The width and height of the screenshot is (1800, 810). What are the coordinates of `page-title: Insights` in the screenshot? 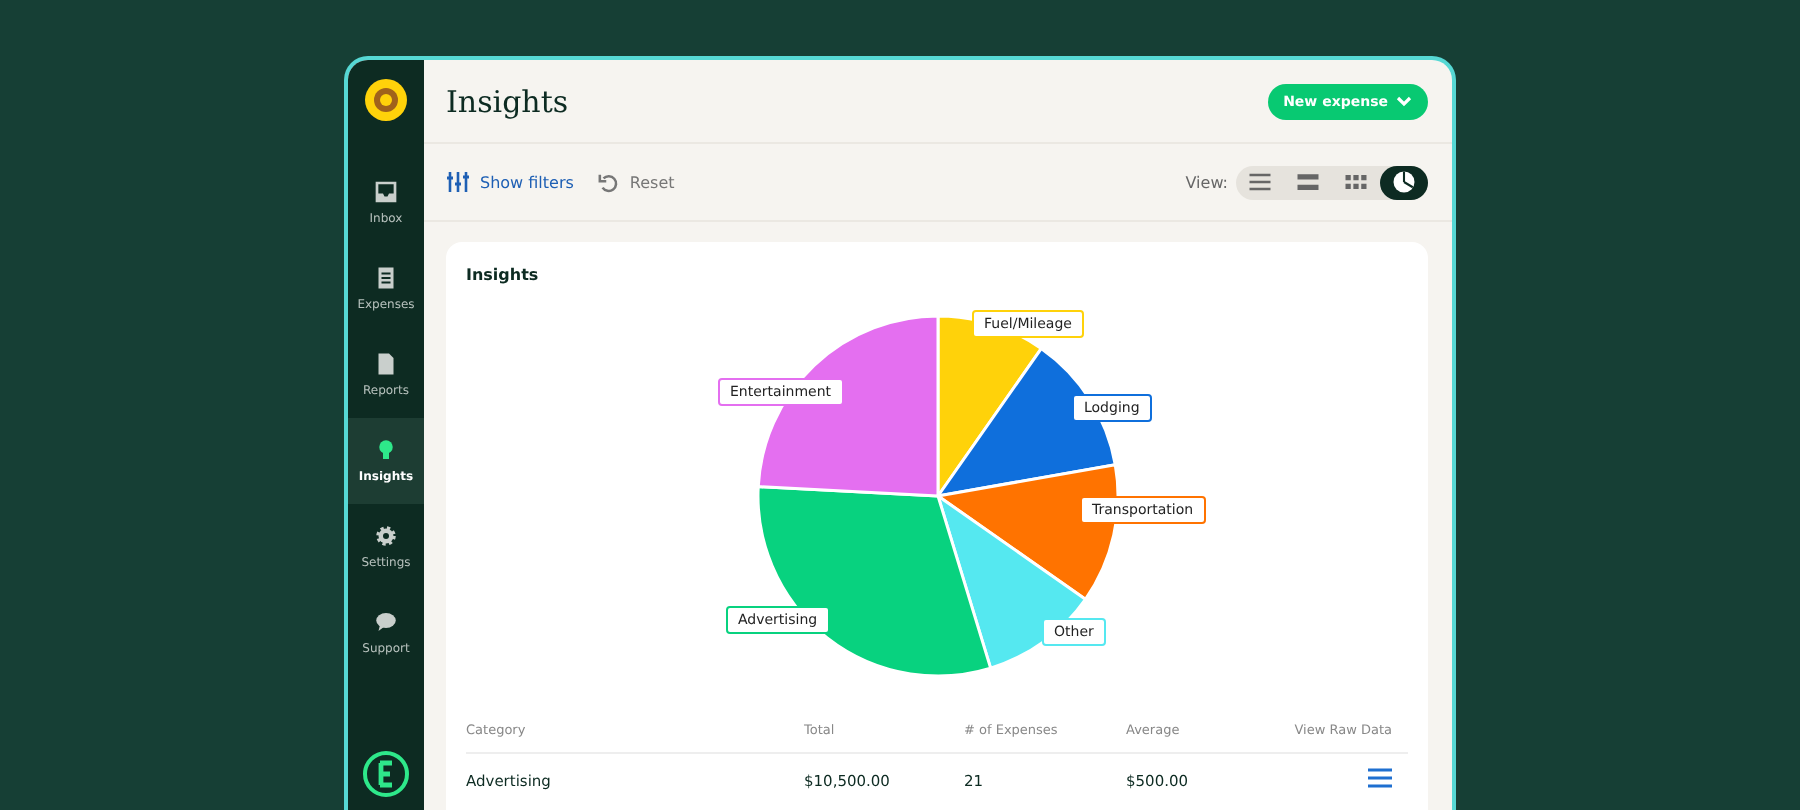 It's located at (507, 101).